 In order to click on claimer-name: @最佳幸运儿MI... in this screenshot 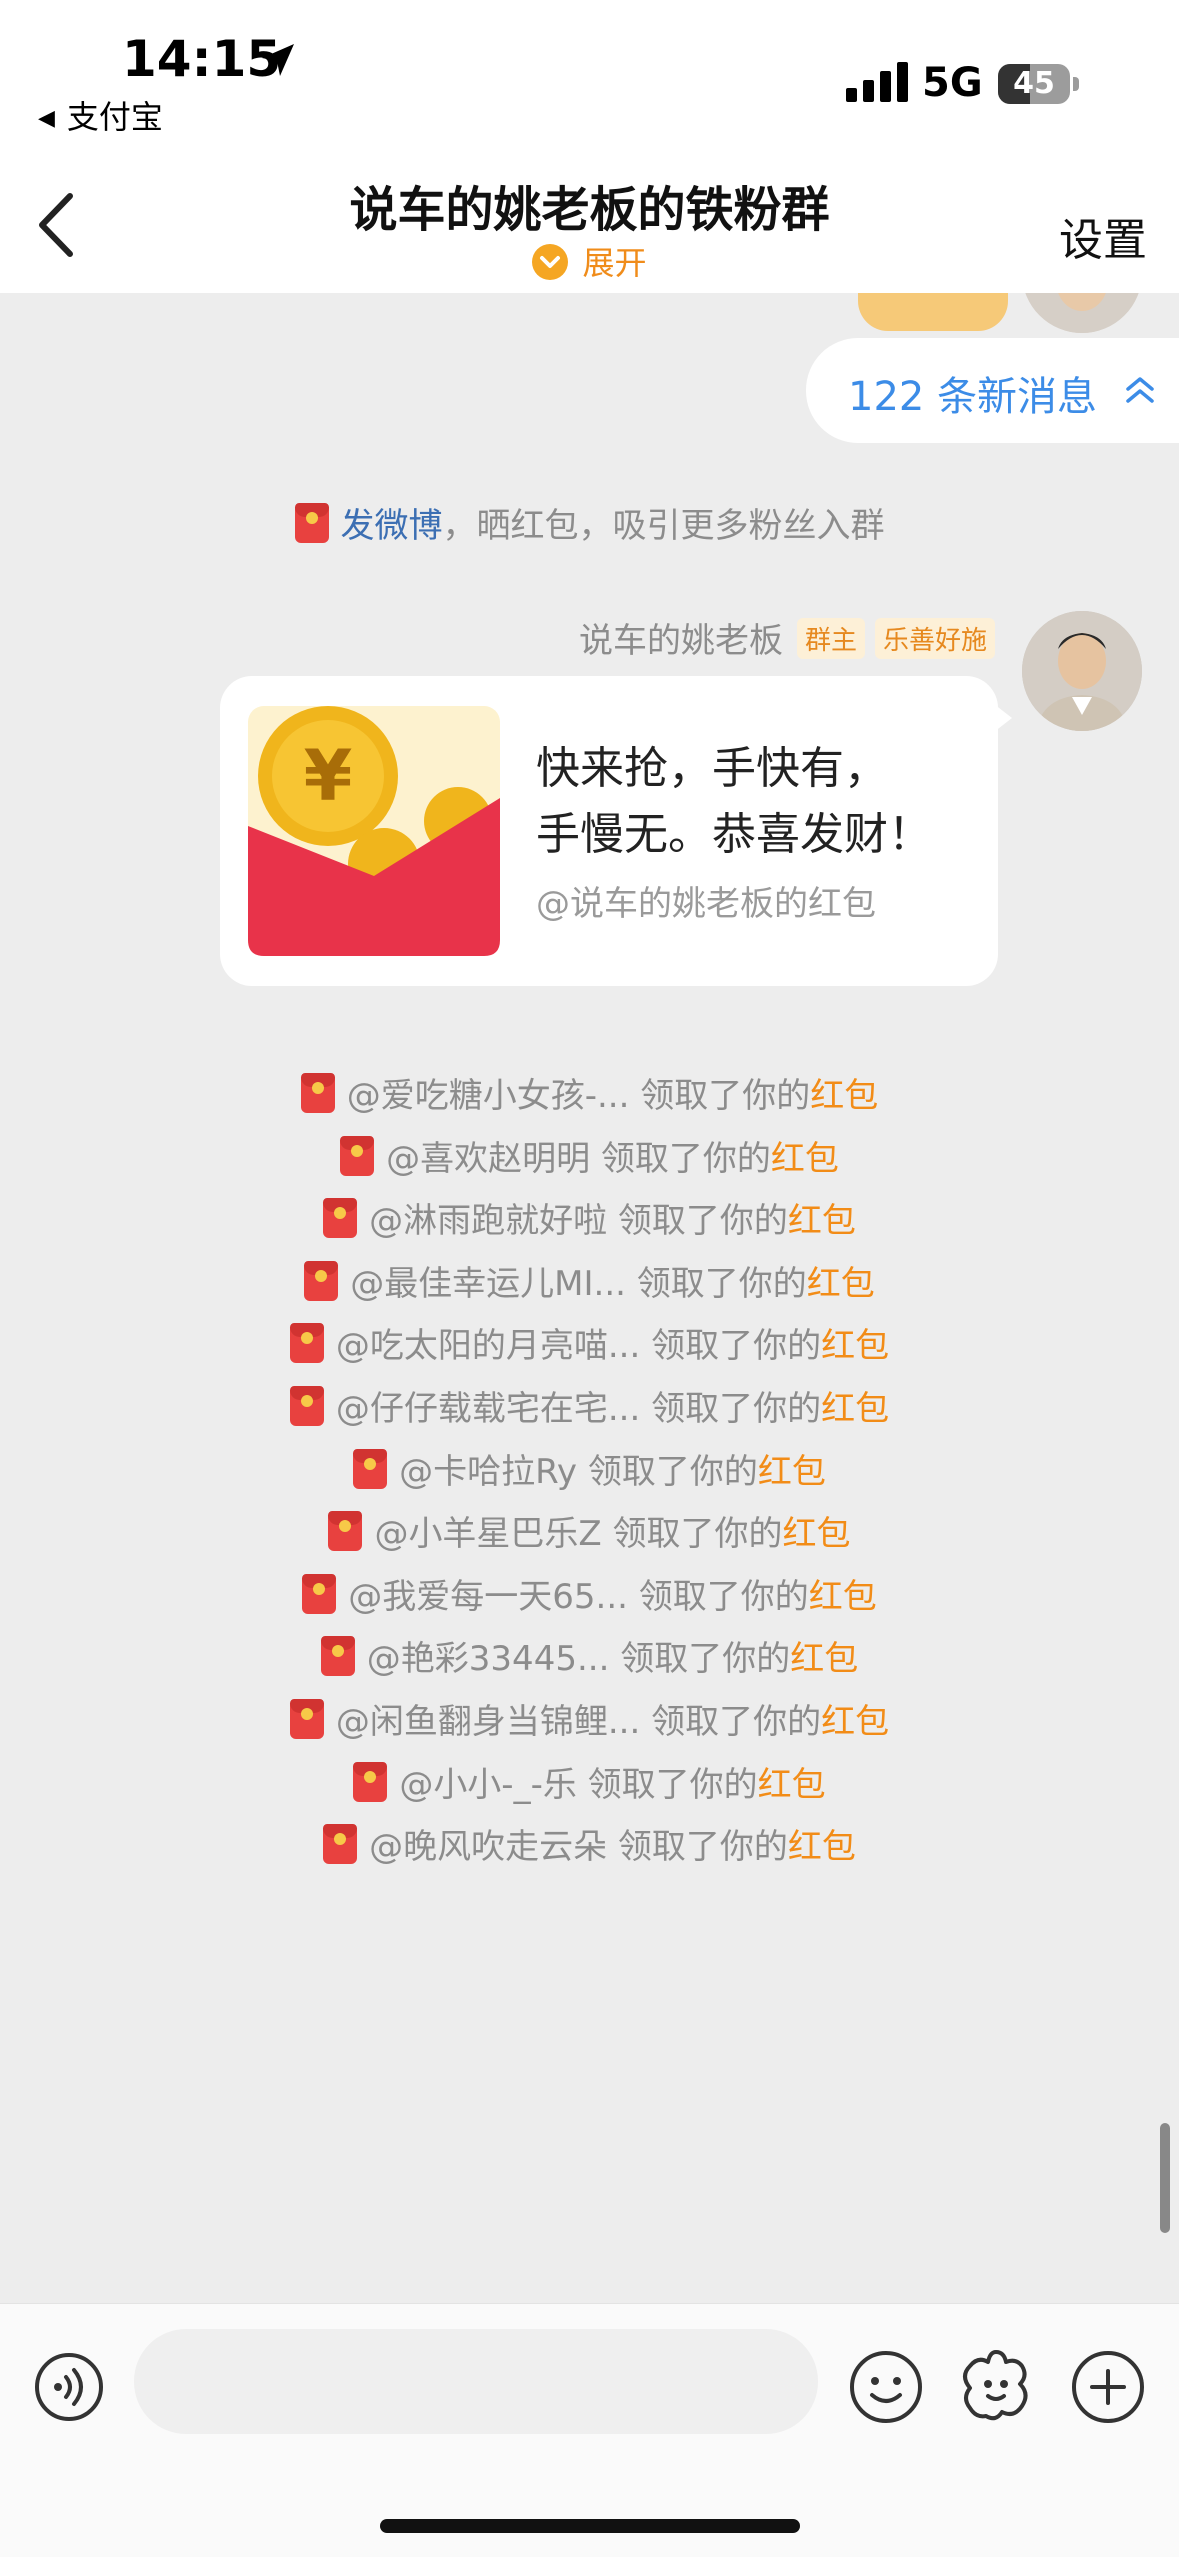, I will do `click(488, 1284)`.